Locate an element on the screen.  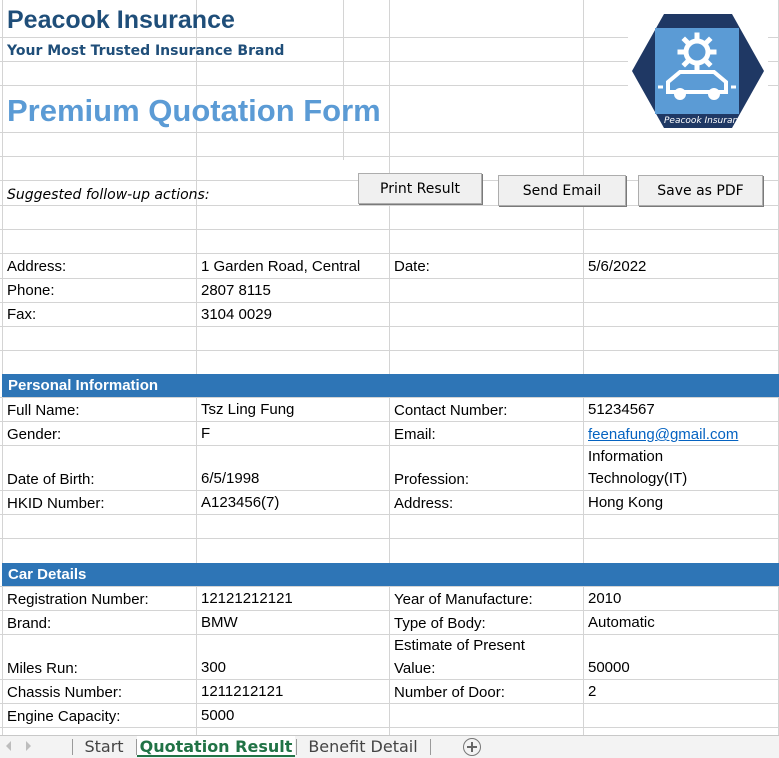
brand-value: BMW is located at coordinates (219, 623).